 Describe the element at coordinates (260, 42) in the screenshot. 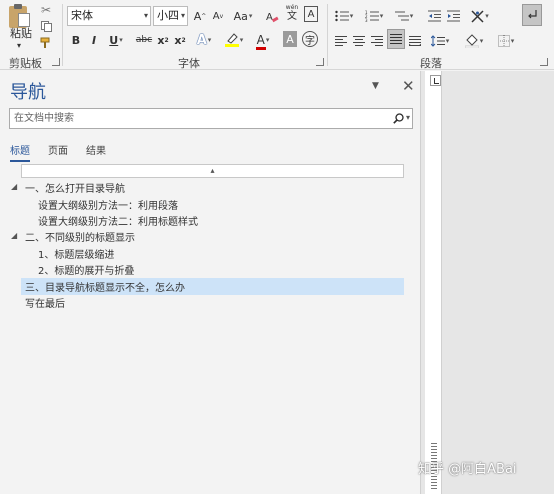

I see `font-color-icon: A` at that location.